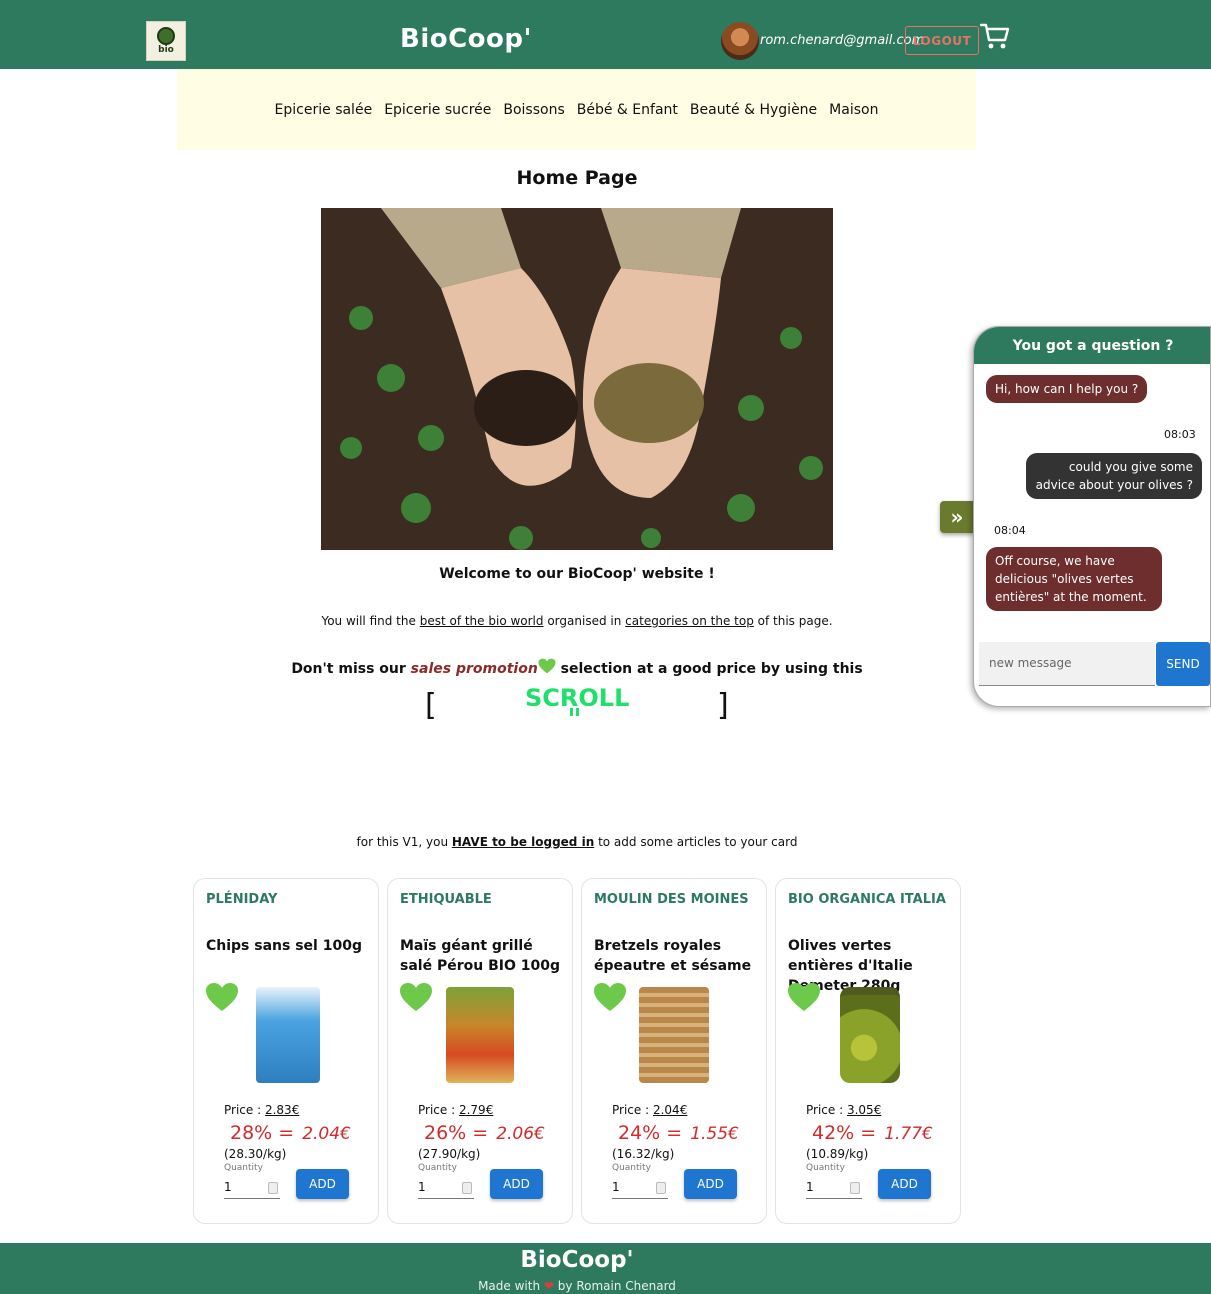  Describe the element at coordinates (1067, 389) in the screenshot. I see `chat-message-bot: Hi, how can I help you ?` at that location.